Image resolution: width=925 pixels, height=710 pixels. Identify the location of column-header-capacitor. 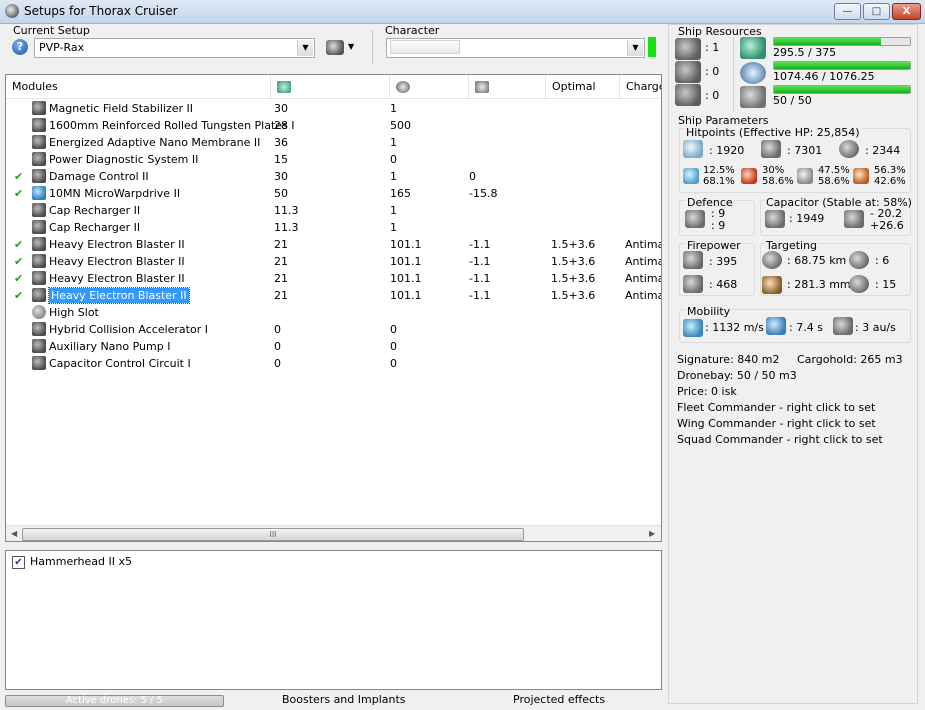
(507, 87).